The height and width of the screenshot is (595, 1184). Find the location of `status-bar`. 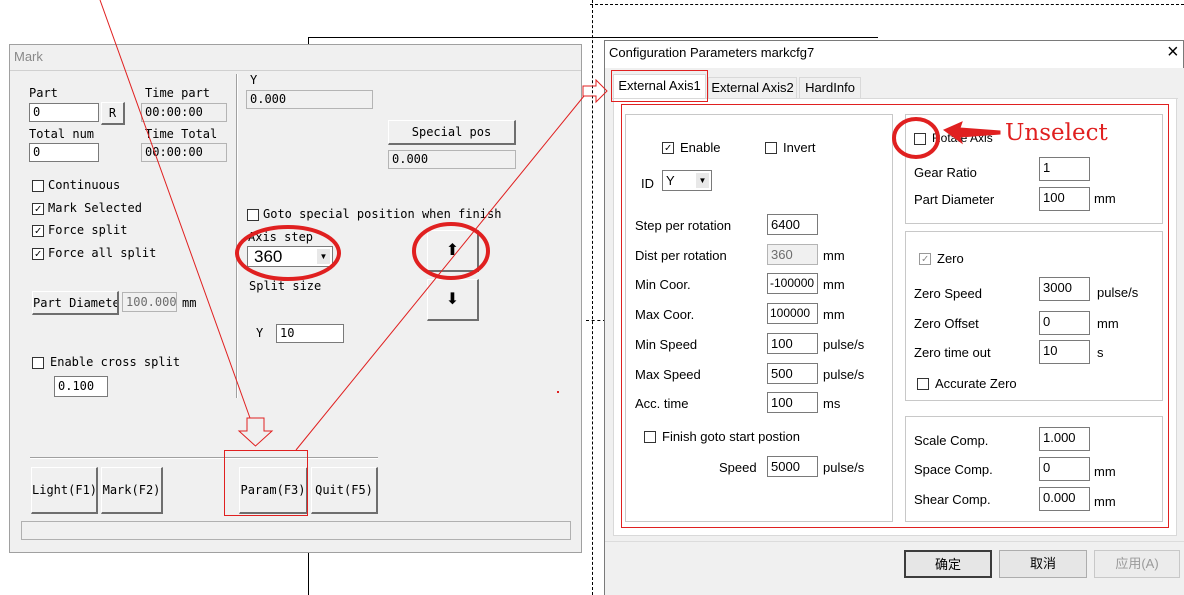

status-bar is located at coordinates (296, 530).